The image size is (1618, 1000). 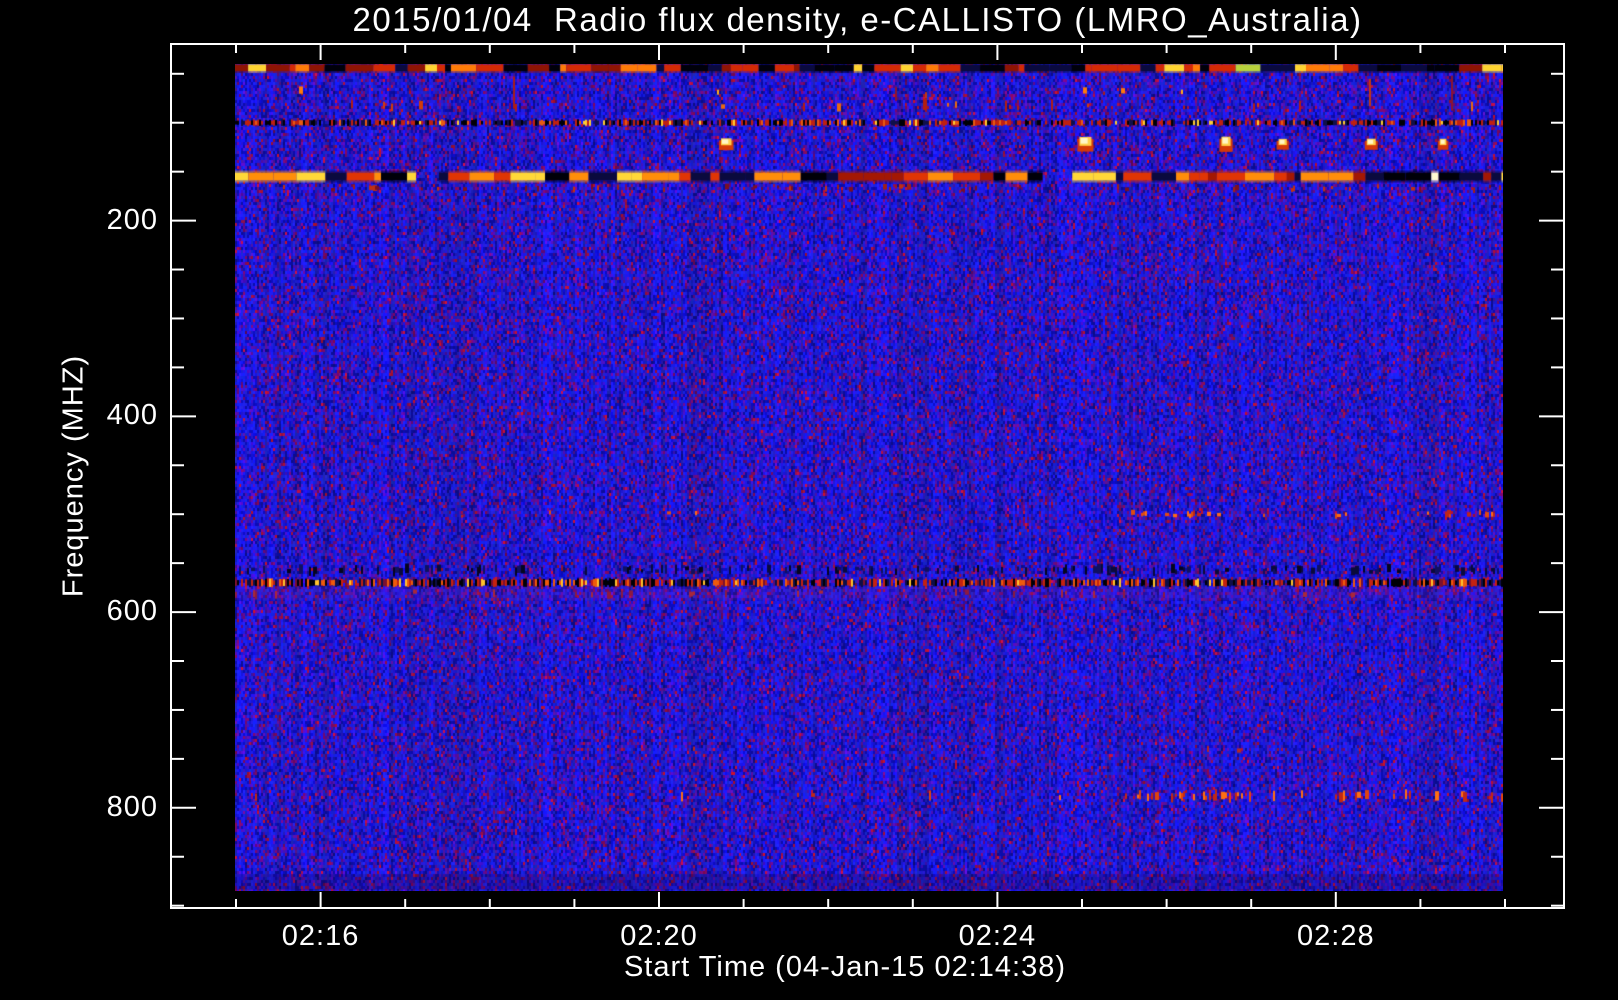 What do you see at coordinates (1336, 936) in the screenshot?
I see `x-tick-label: 02:28` at bounding box center [1336, 936].